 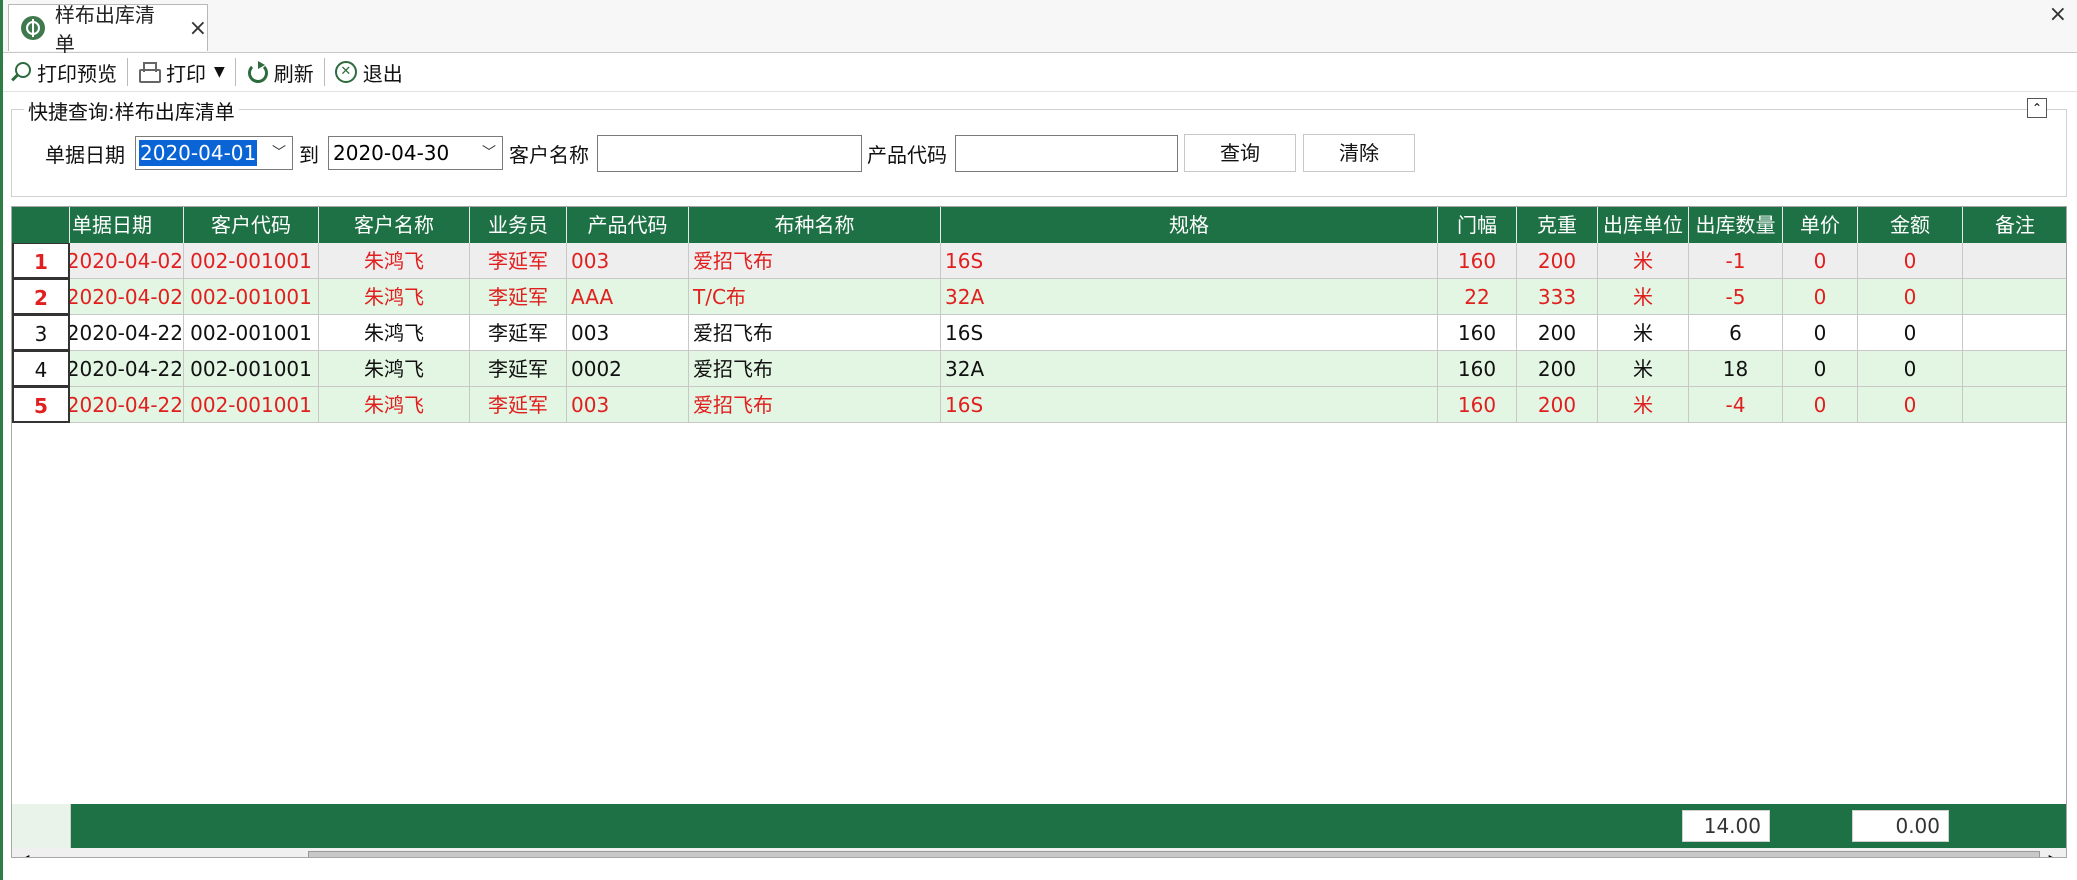 What do you see at coordinates (815, 225) in the screenshot?
I see `column-header-fabric: 布种名称` at bounding box center [815, 225].